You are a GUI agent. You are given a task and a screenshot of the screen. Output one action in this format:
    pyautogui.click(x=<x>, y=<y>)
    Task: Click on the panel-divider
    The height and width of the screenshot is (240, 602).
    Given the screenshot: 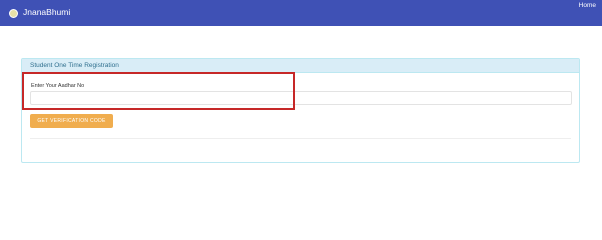 What is the action you would take?
    pyautogui.click(x=300, y=138)
    